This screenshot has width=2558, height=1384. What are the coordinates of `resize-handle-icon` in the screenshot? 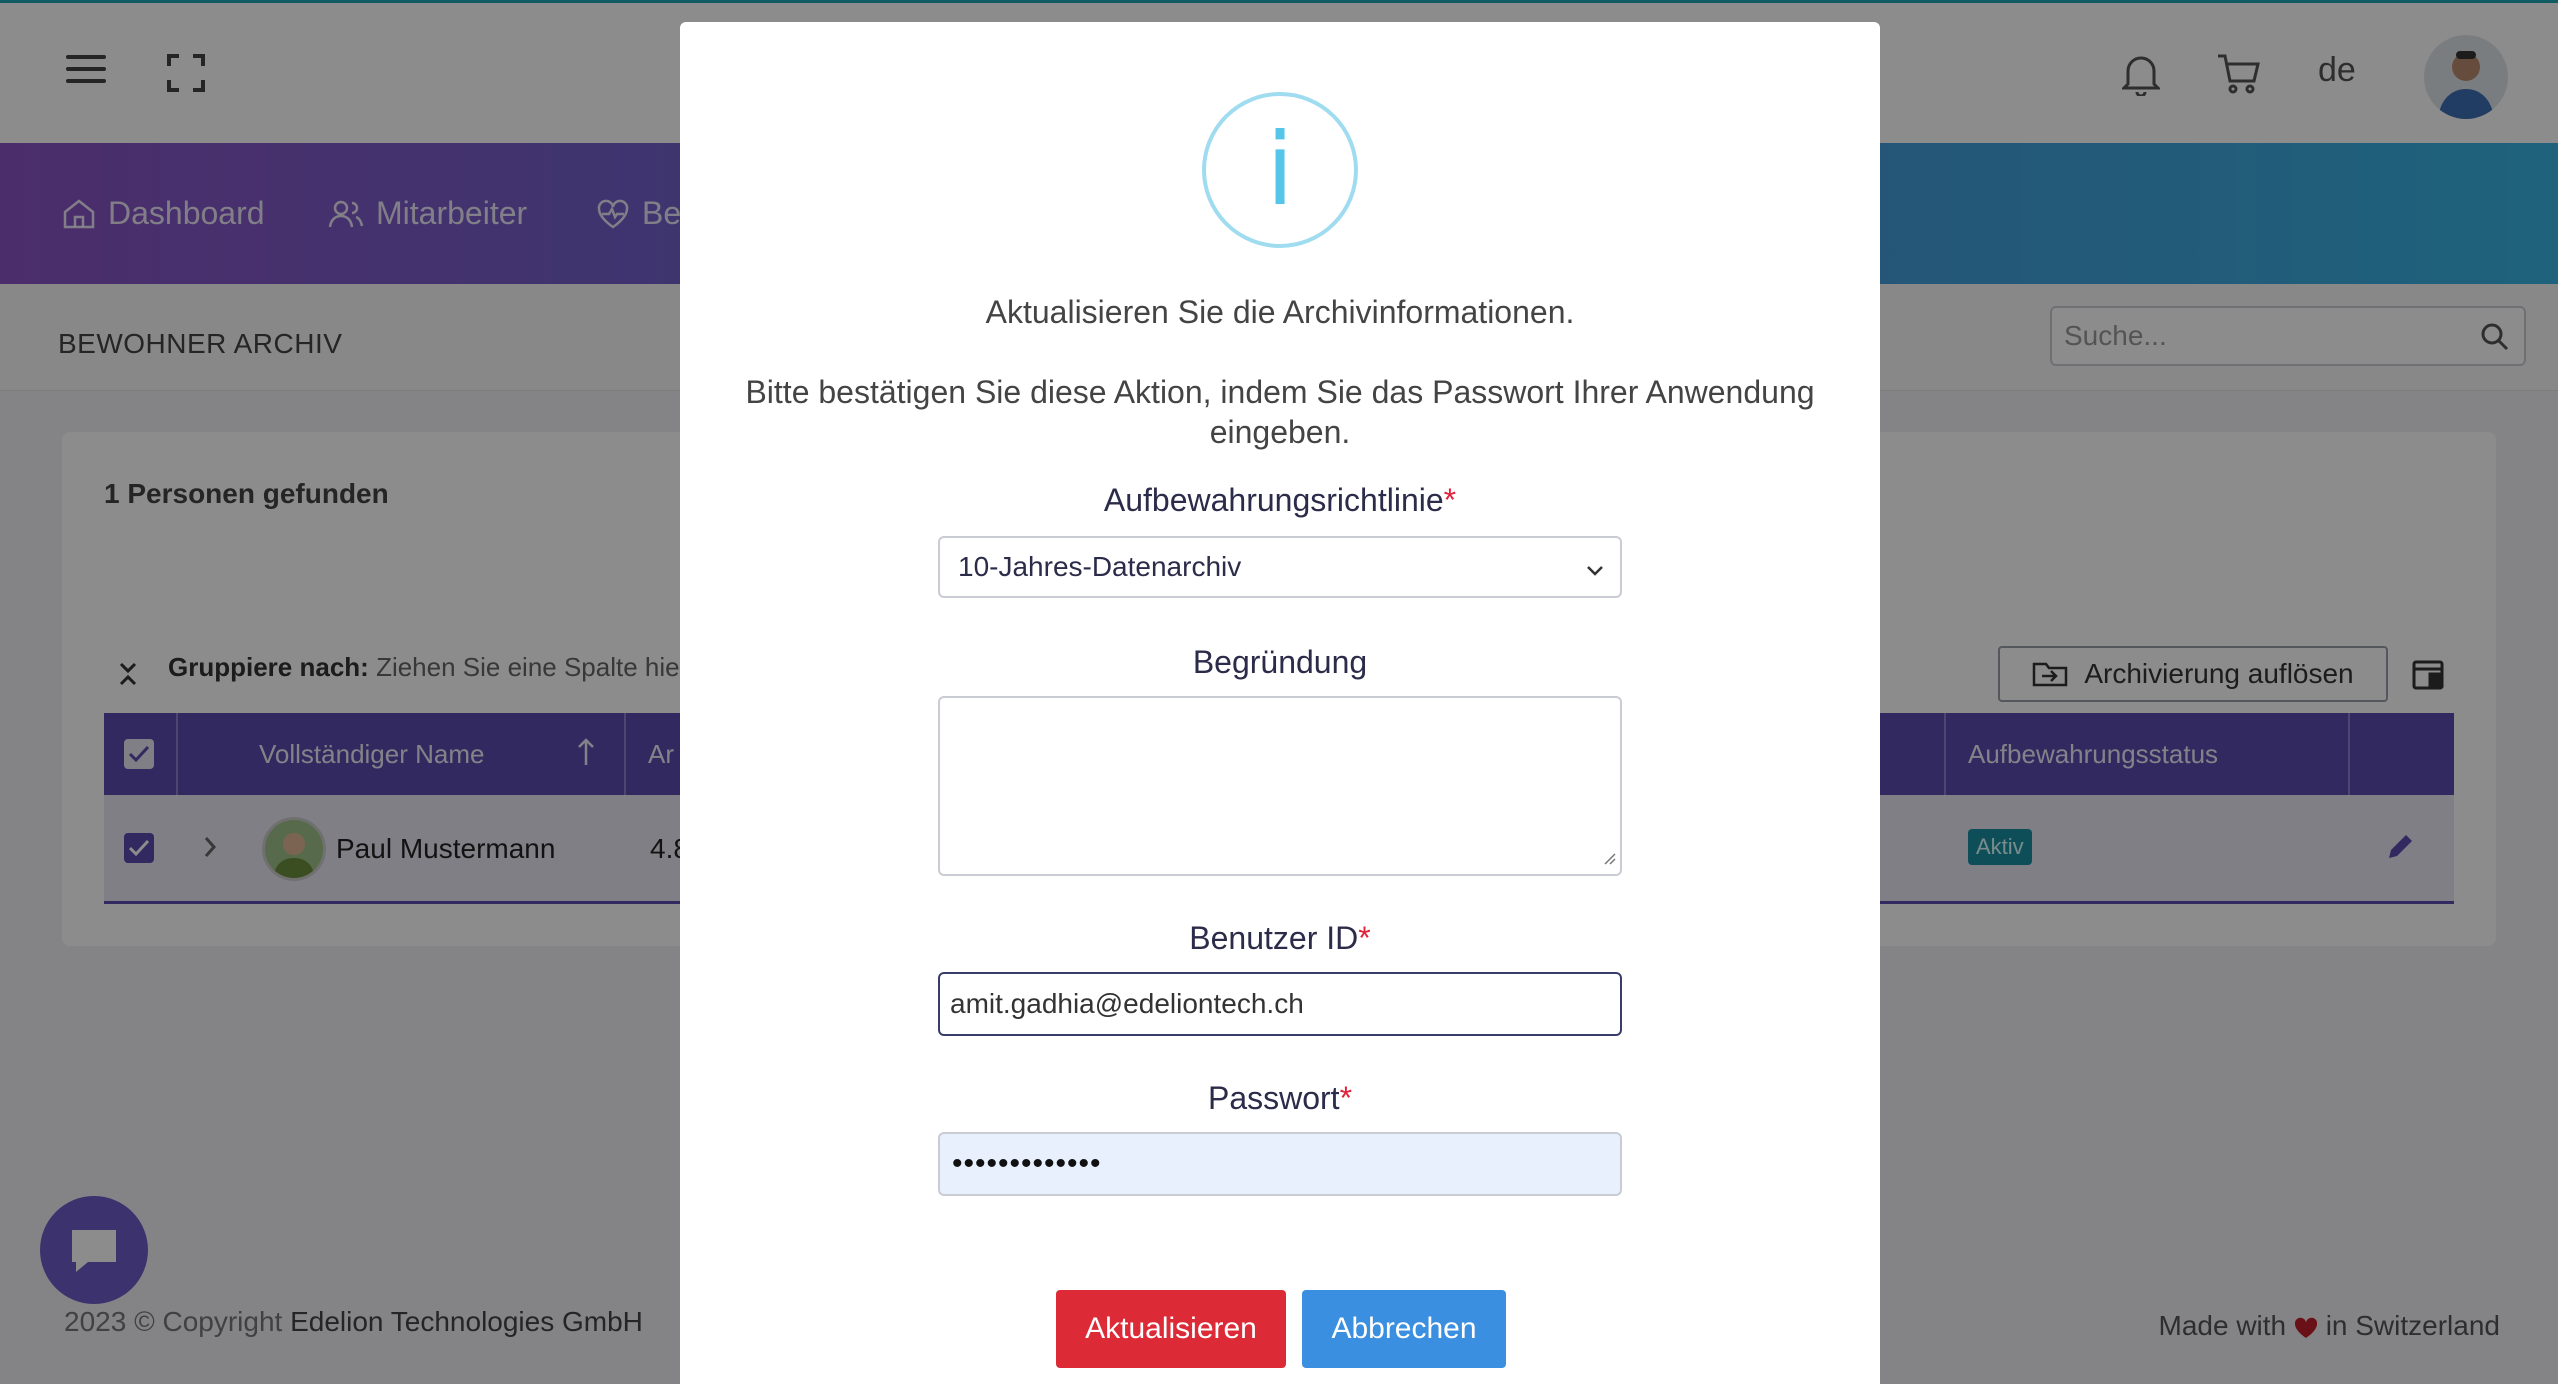 It's located at (1608, 859).